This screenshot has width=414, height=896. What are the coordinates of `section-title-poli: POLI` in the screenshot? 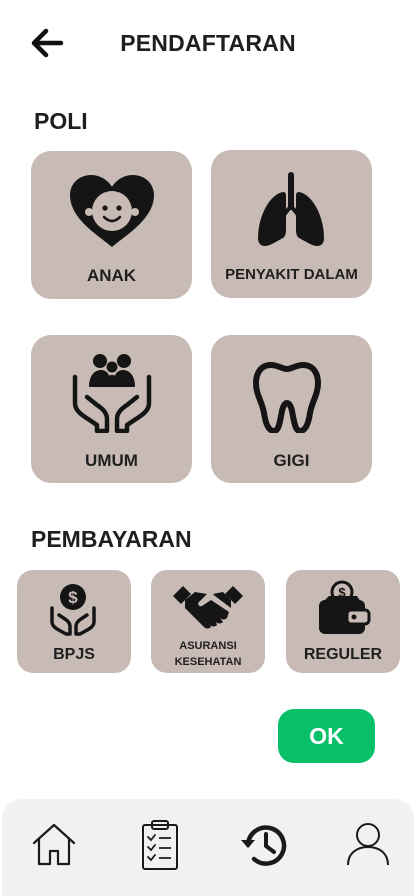 It's located at (61, 121).